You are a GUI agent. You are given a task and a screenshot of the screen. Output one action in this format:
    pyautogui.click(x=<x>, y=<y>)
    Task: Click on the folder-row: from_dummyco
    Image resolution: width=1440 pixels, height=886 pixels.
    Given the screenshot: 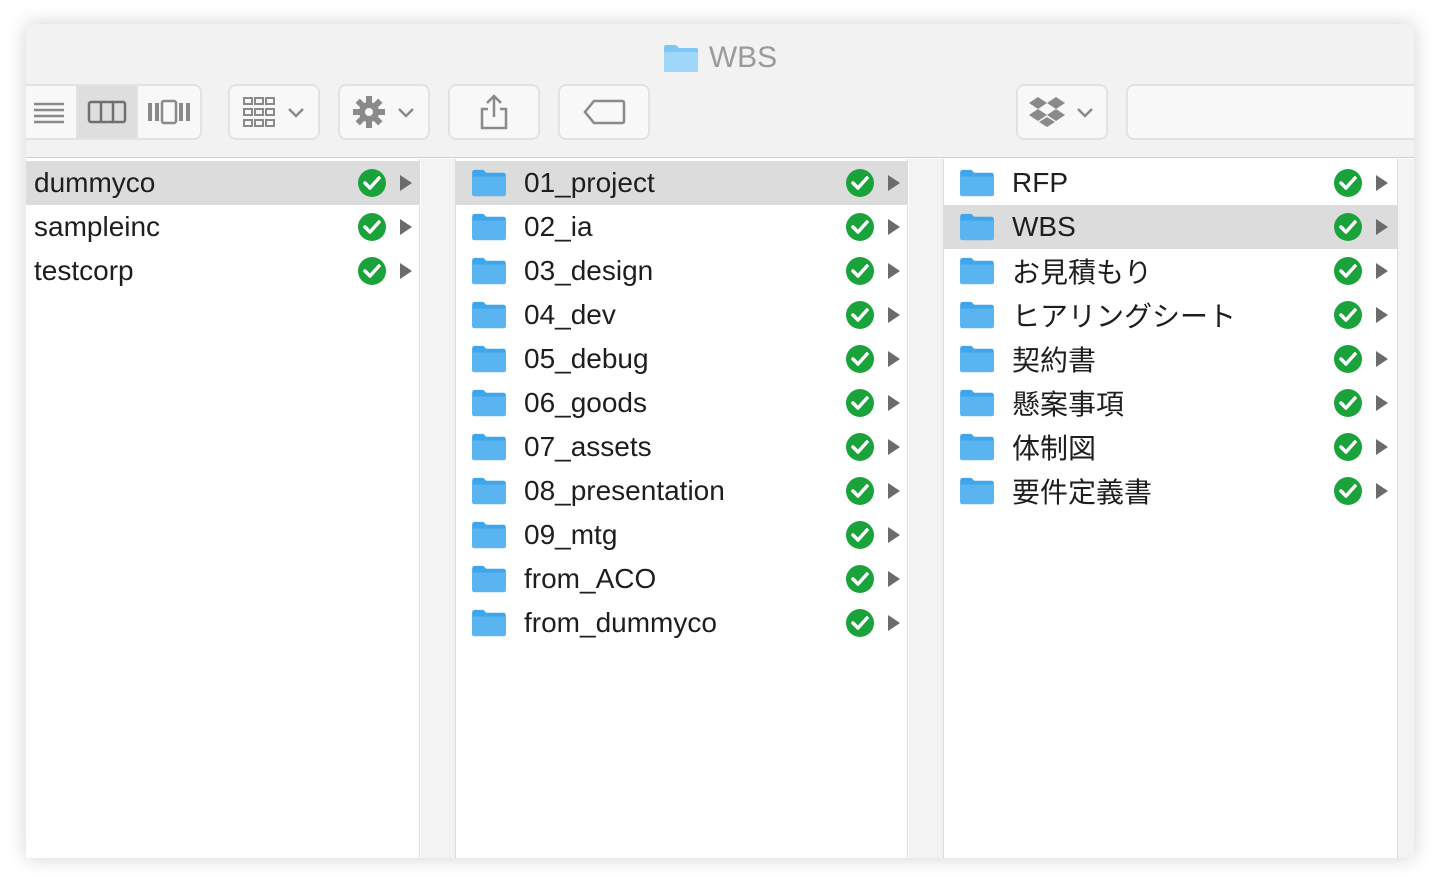 What is the action you would take?
    pyautogui.click(x=681, y=623)
    